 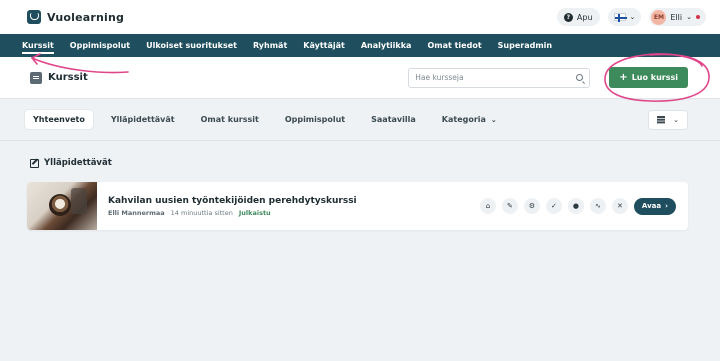 I want to click on help-label: Apu, so click(x=584, y=17).